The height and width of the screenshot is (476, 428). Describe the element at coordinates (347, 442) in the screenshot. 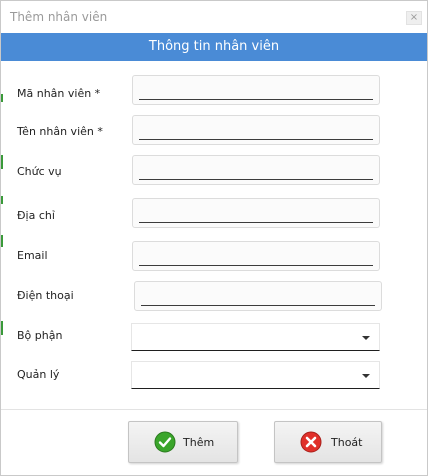

I see `exit-button-label: Thoát` at that location.